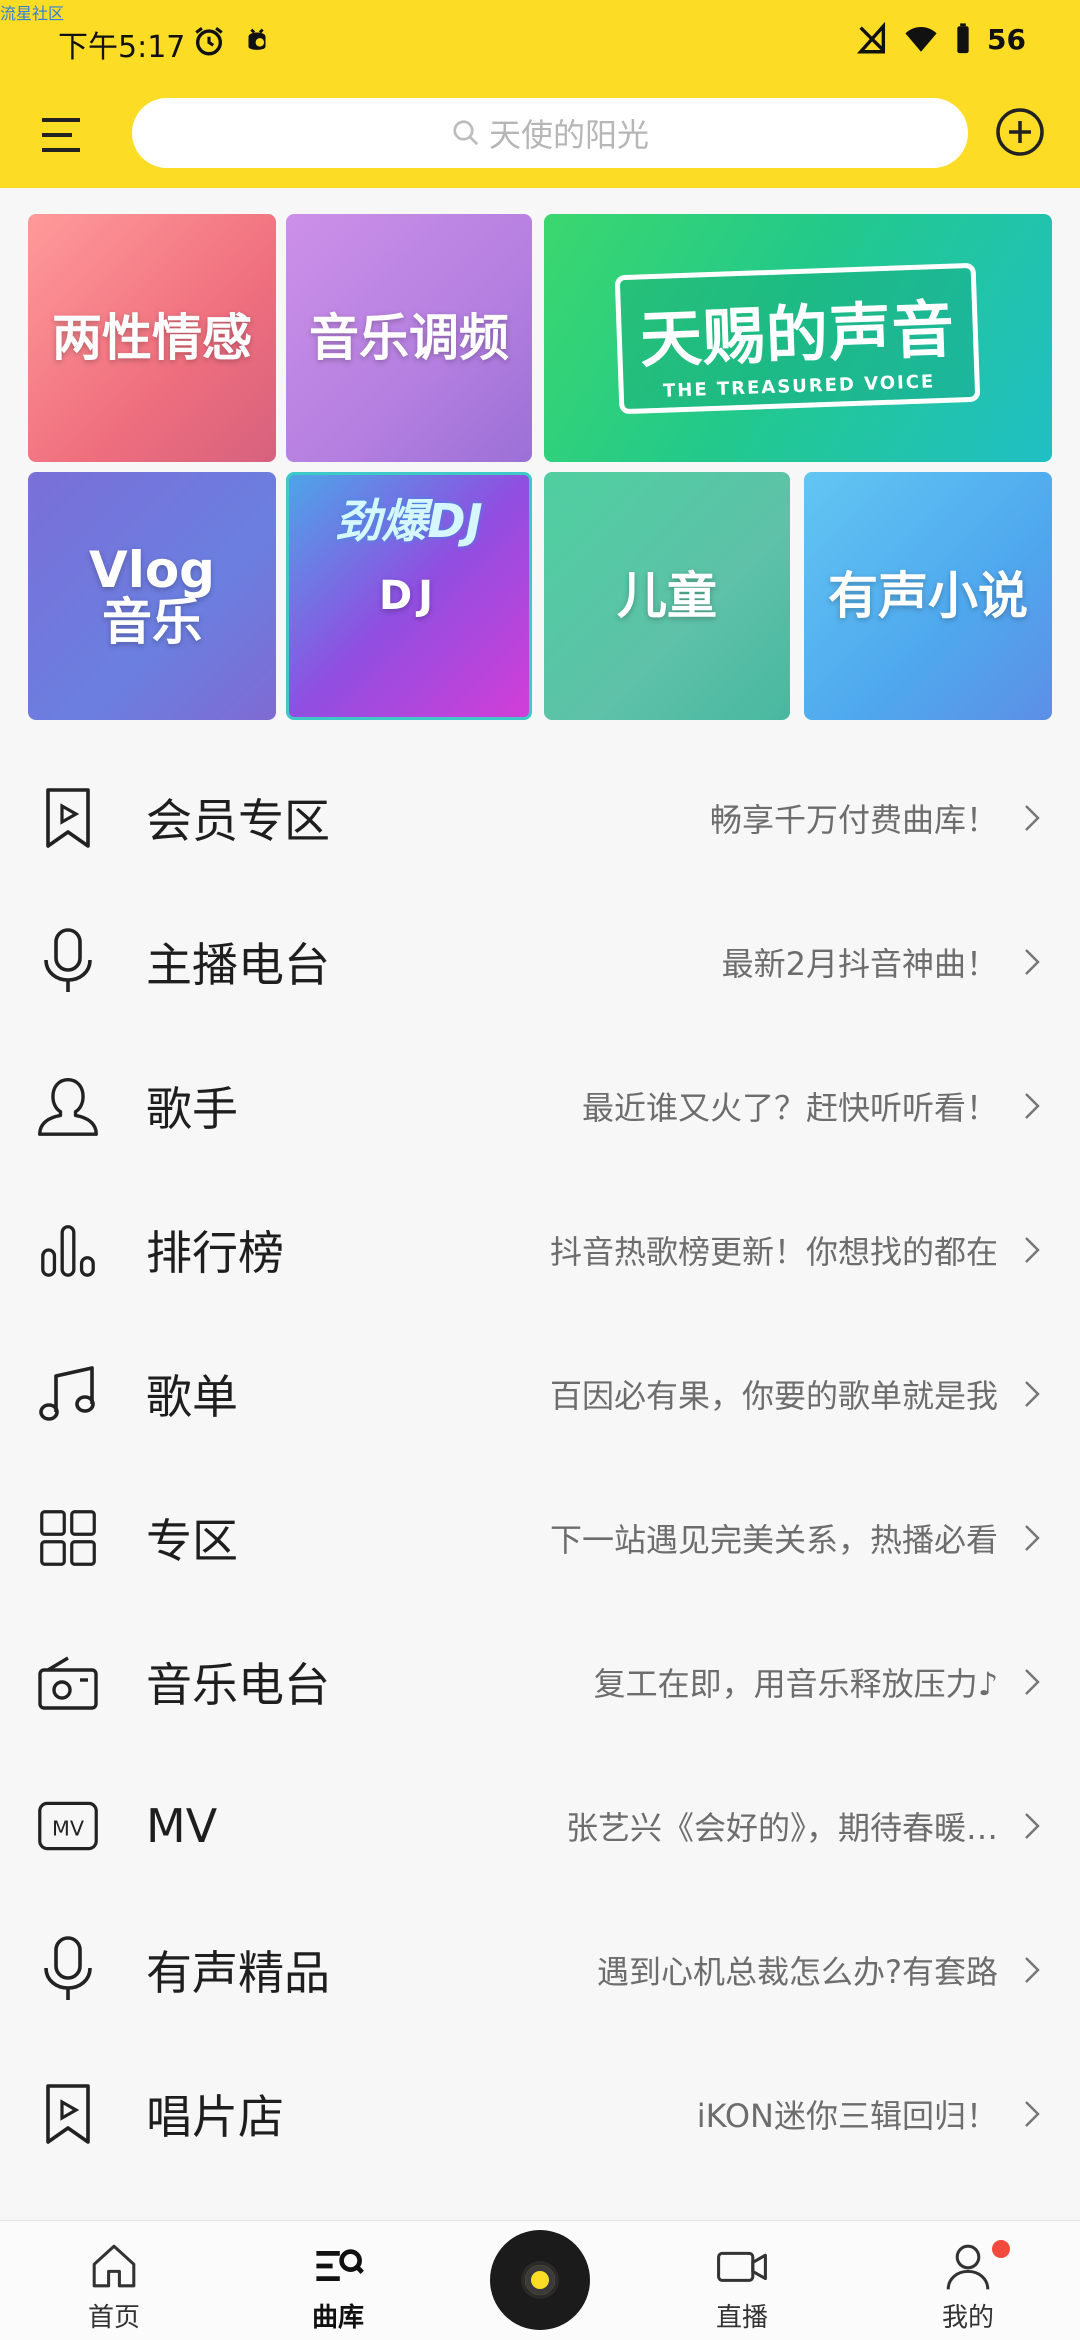 Image resolution: width=1080 pixels, height=2340 pixels. Describe the element at coordinates (853, 820) in the screenshot. I see `list-item-subtitle: 畅享千万付费曲库！` at that location.